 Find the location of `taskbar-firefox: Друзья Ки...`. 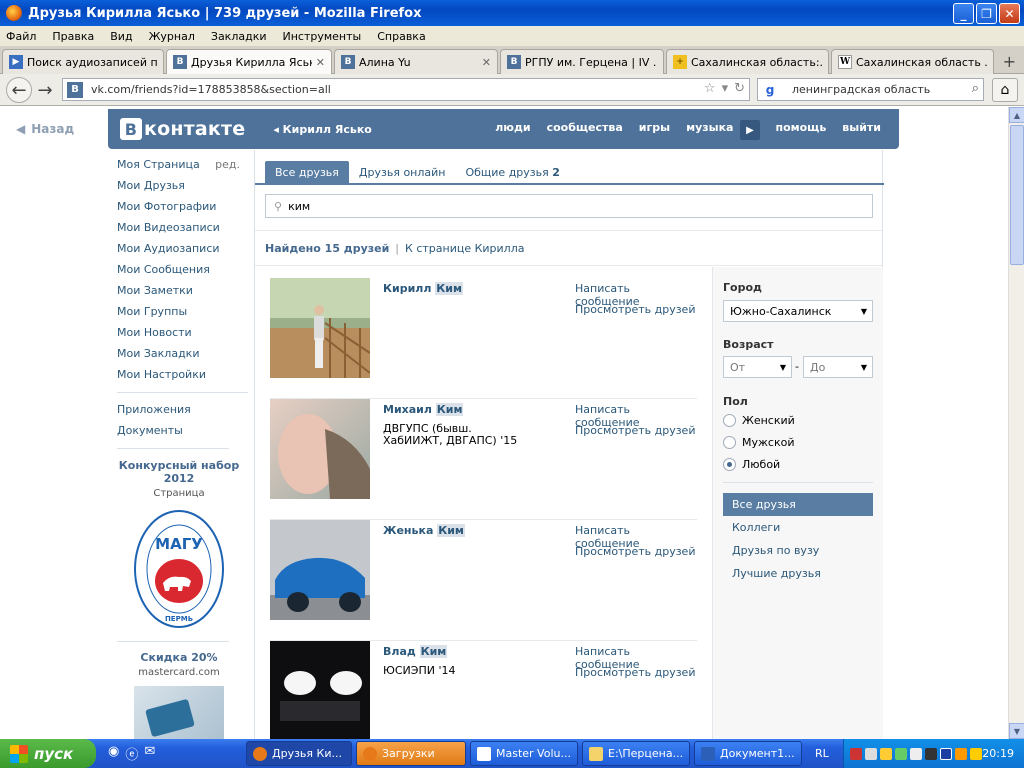

taskbar-firefox: Друзья Ки... is located at coordinates (299, 753).